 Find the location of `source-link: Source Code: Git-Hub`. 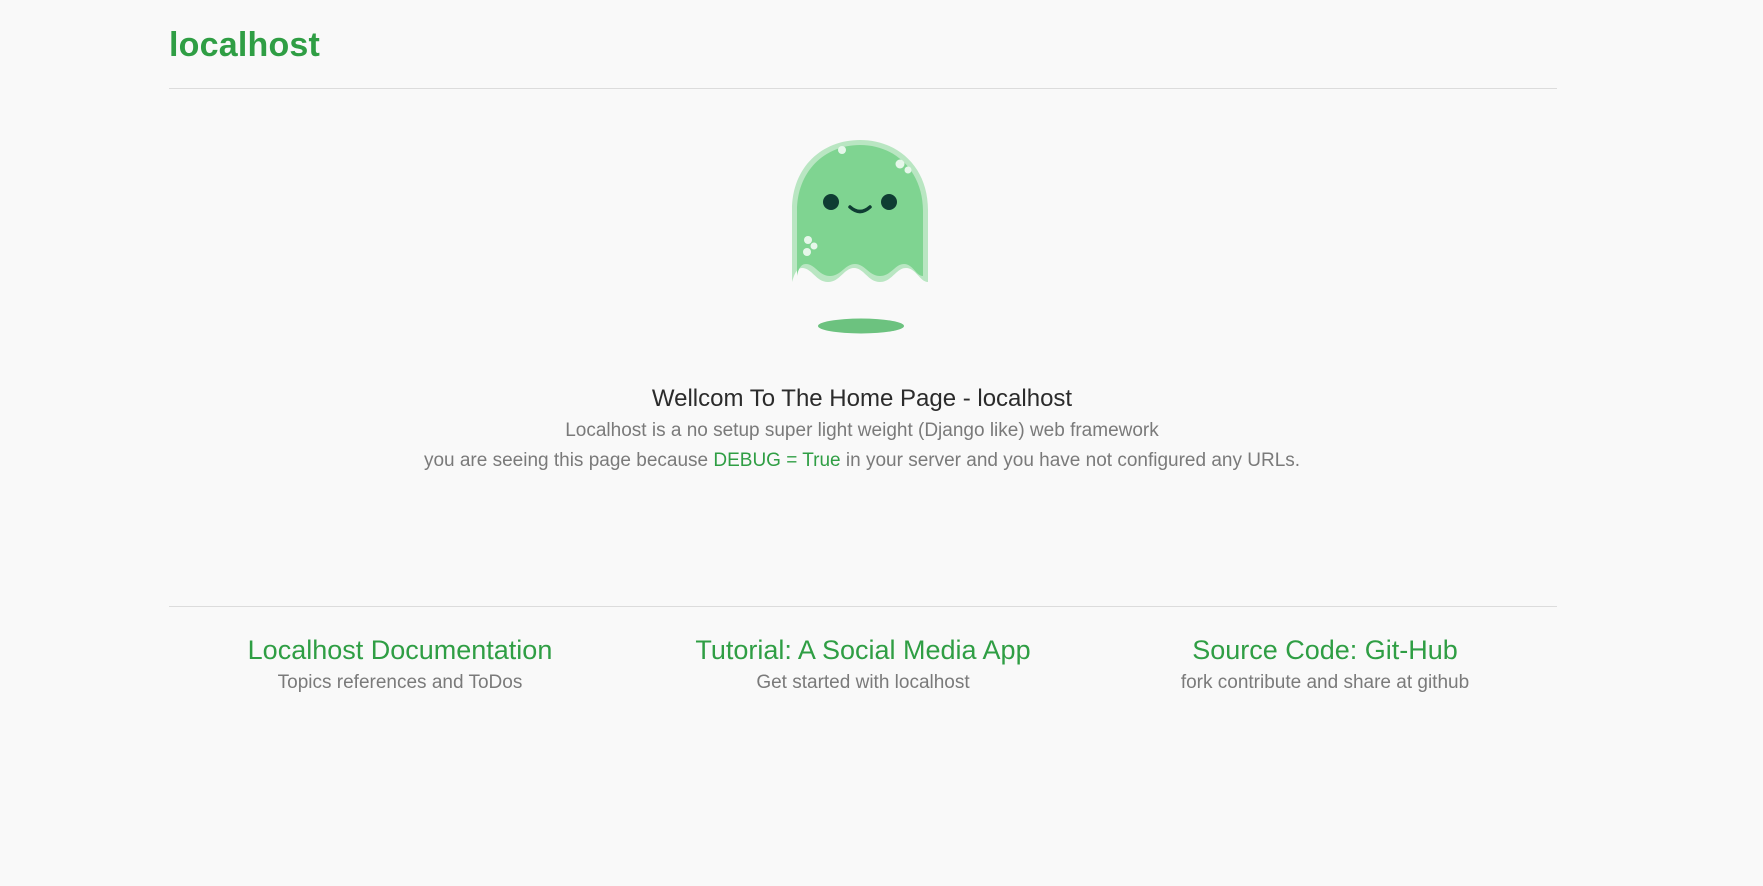

source-link: Source Code: Git-Hub is located at coordinates (1325, 650).